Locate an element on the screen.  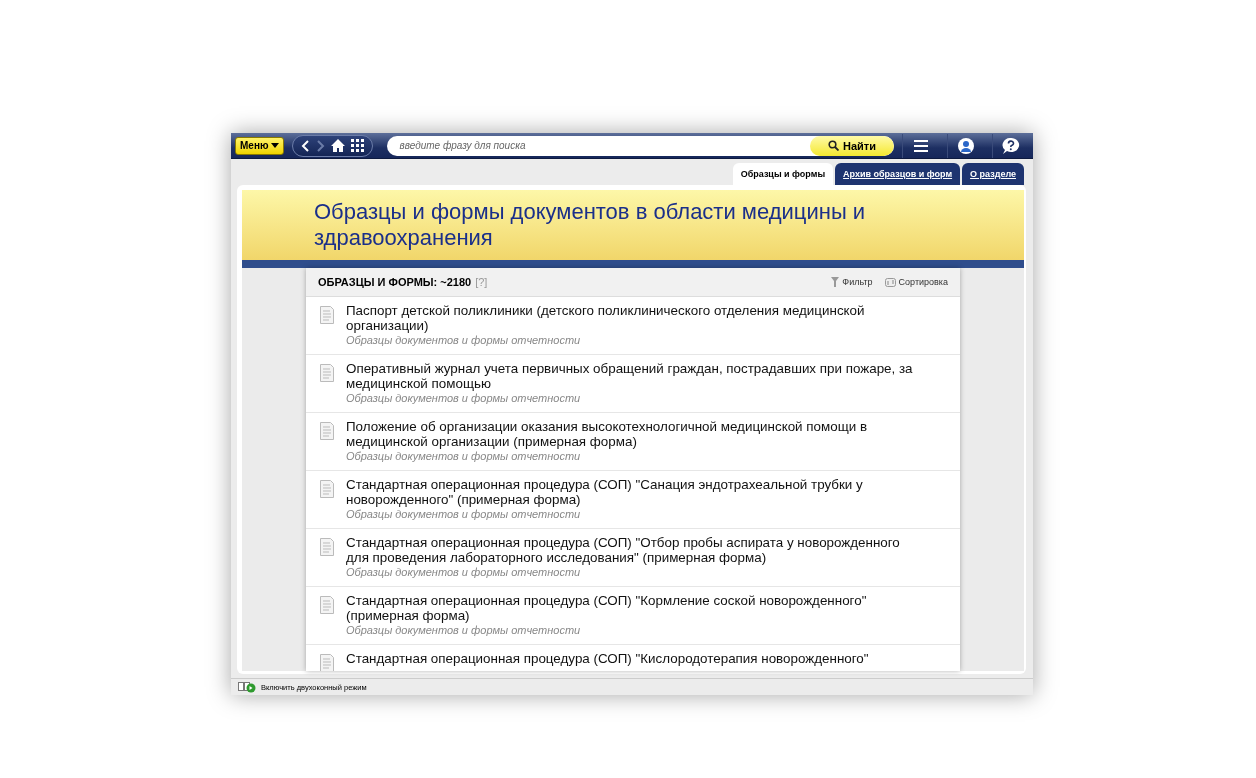
home-icon is located at coordinates (338, 145).